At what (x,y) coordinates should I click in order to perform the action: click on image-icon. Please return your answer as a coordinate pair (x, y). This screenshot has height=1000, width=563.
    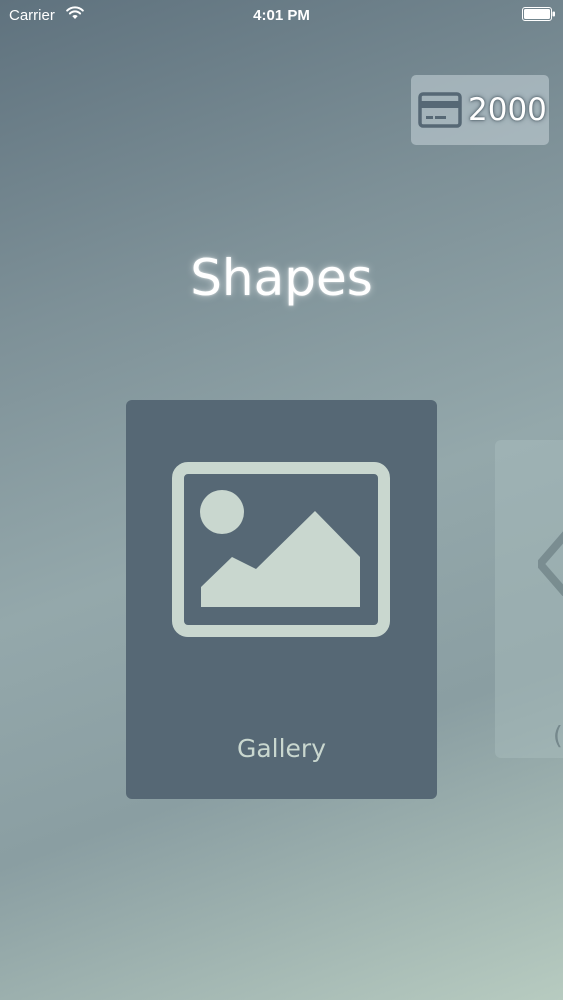
    Looking at the image, I should click on (281, 549).